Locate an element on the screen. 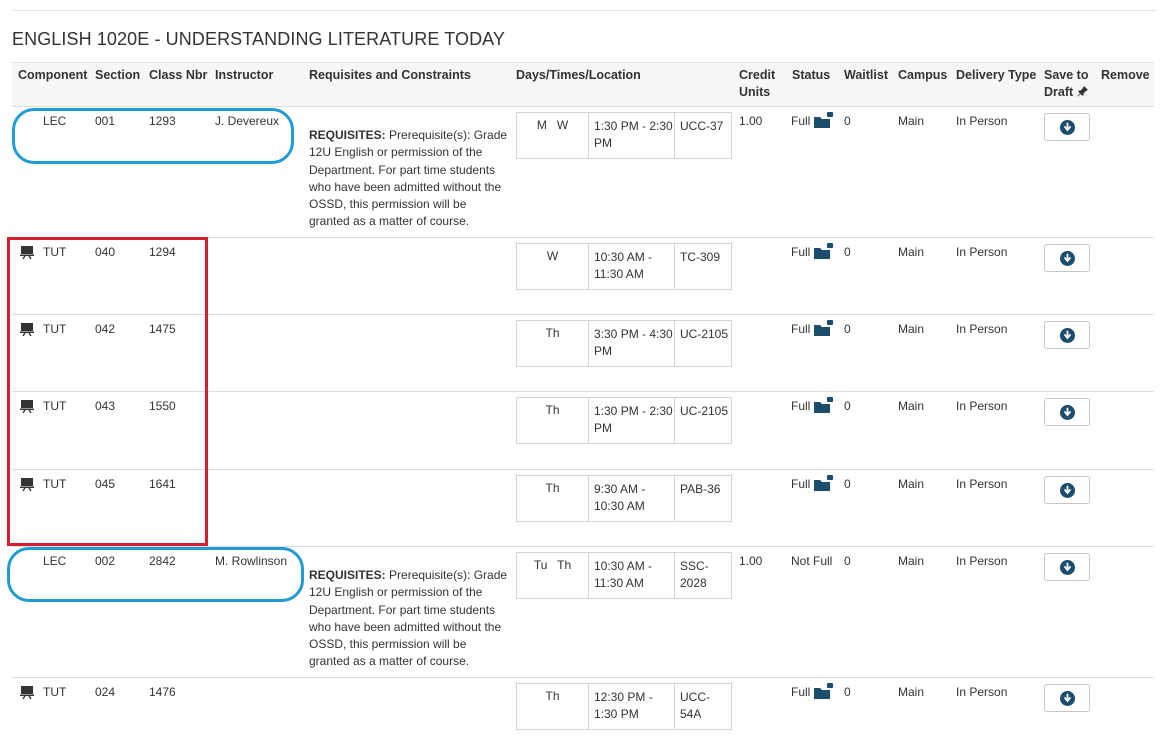 This screenshot has height=755, width=1172. header-instructor: Instructor is located at coordinates (244, 75).